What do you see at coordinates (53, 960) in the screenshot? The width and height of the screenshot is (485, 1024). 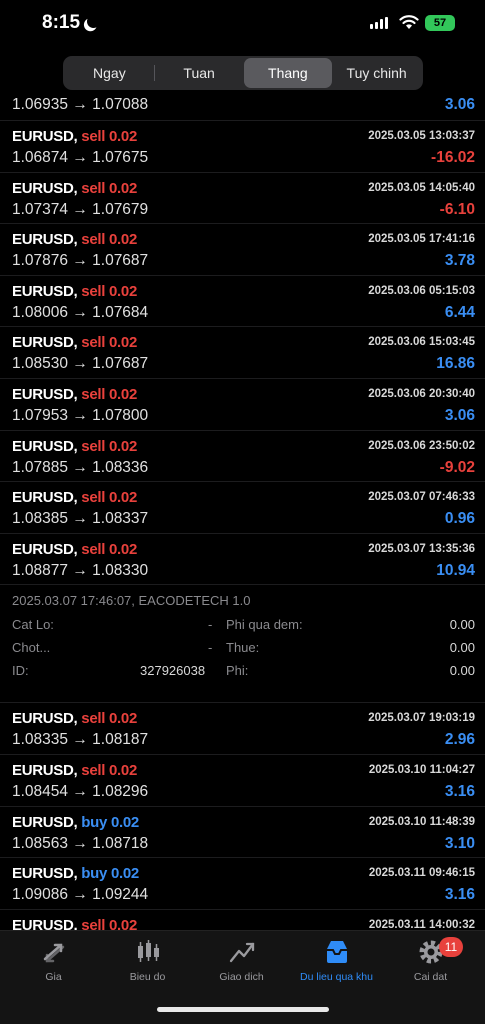 I see `nav-quotes: Gia` at bounding box center [53, 960].